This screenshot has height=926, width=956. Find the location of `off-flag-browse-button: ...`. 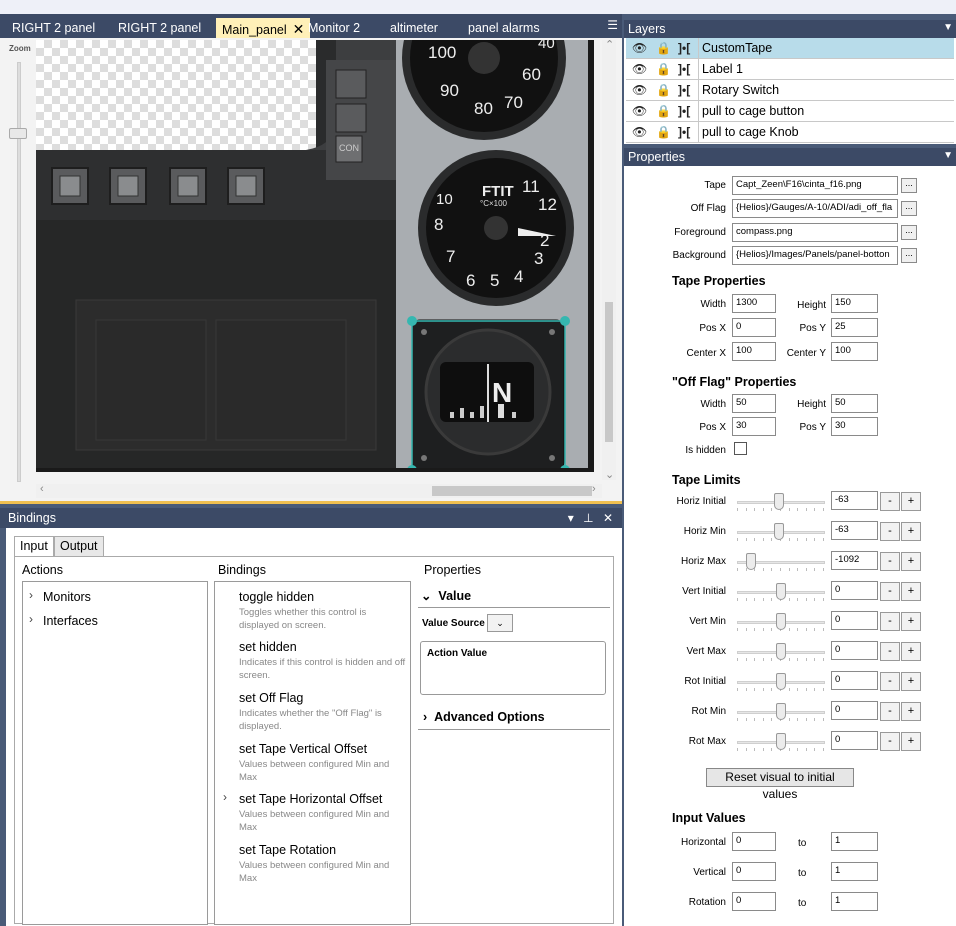

off-flag-browse-button: ... is located at coordinates (909, 208).